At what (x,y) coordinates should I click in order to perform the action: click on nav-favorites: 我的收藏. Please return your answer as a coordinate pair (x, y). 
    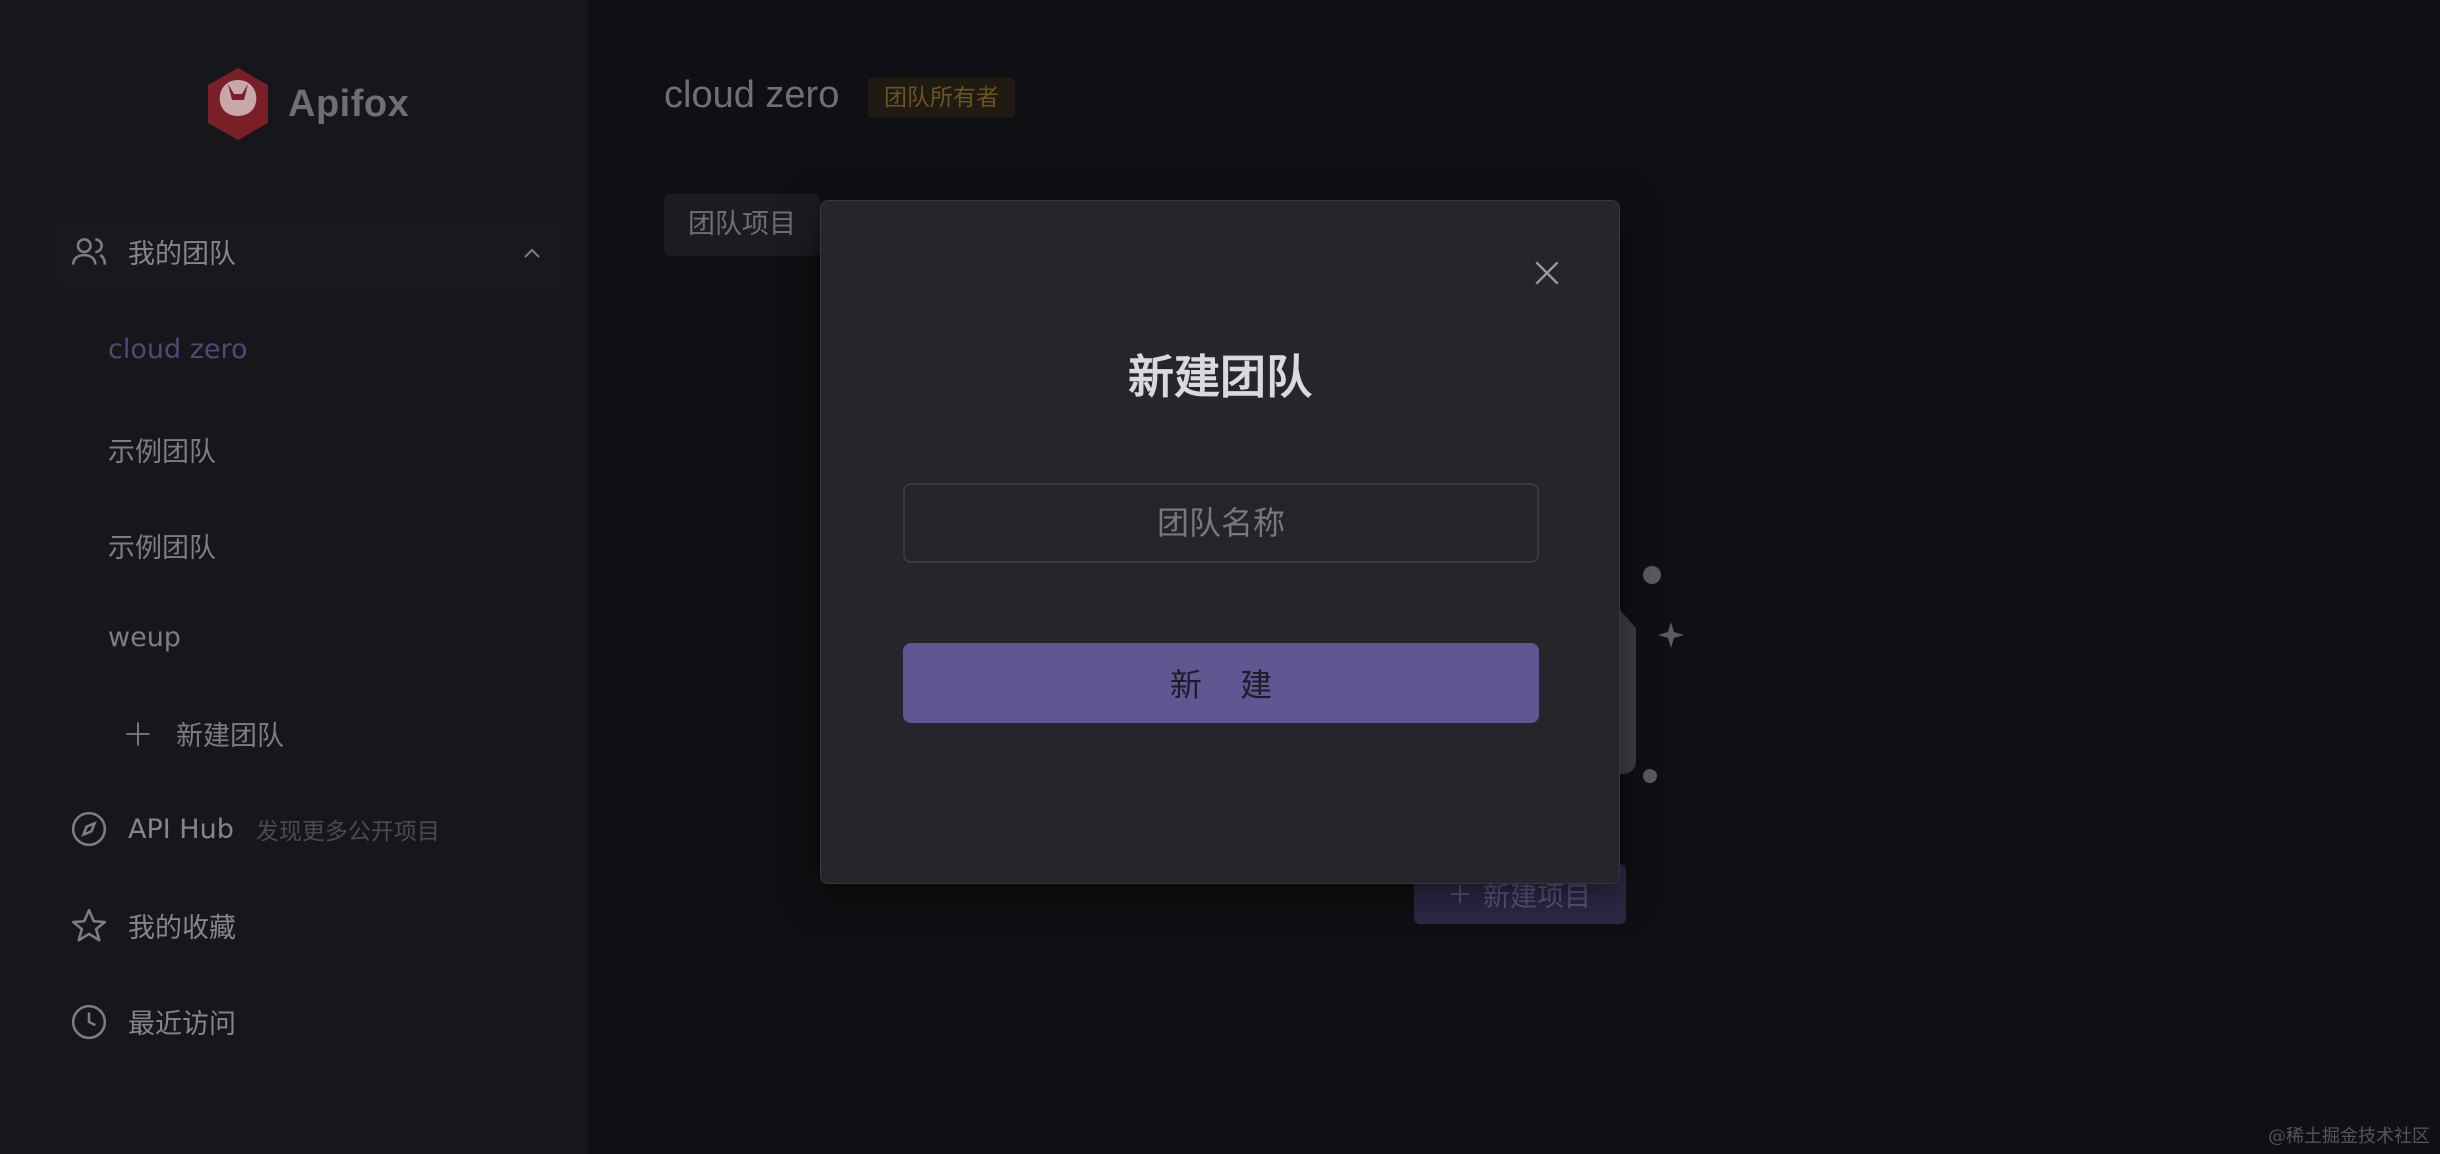
    Looking at the image, I should click on (153, 925).